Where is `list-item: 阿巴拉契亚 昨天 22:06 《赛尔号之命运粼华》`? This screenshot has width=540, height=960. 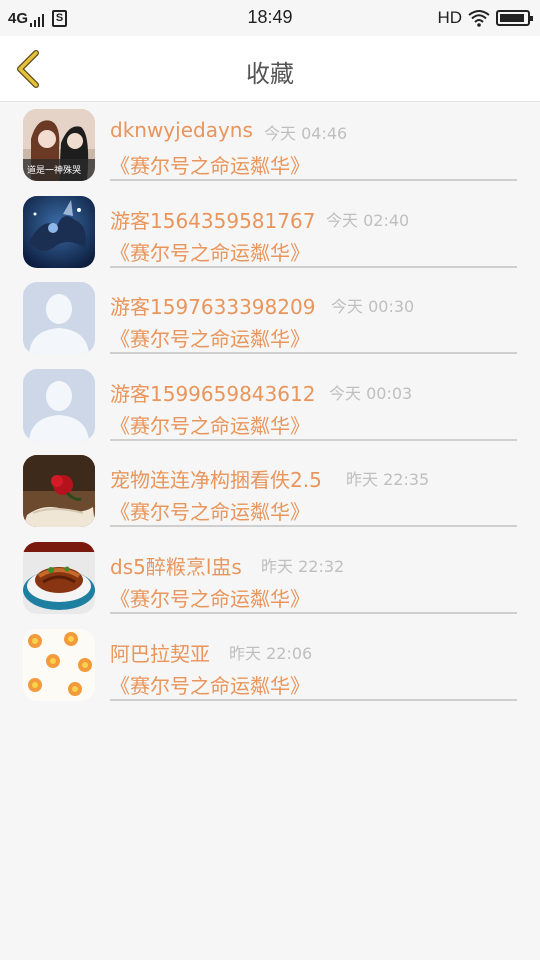
list-item: 阿巴拉契亚 昨天 22:06 《赛尔号之命运粼华》 is located at coordinates (270, 665).